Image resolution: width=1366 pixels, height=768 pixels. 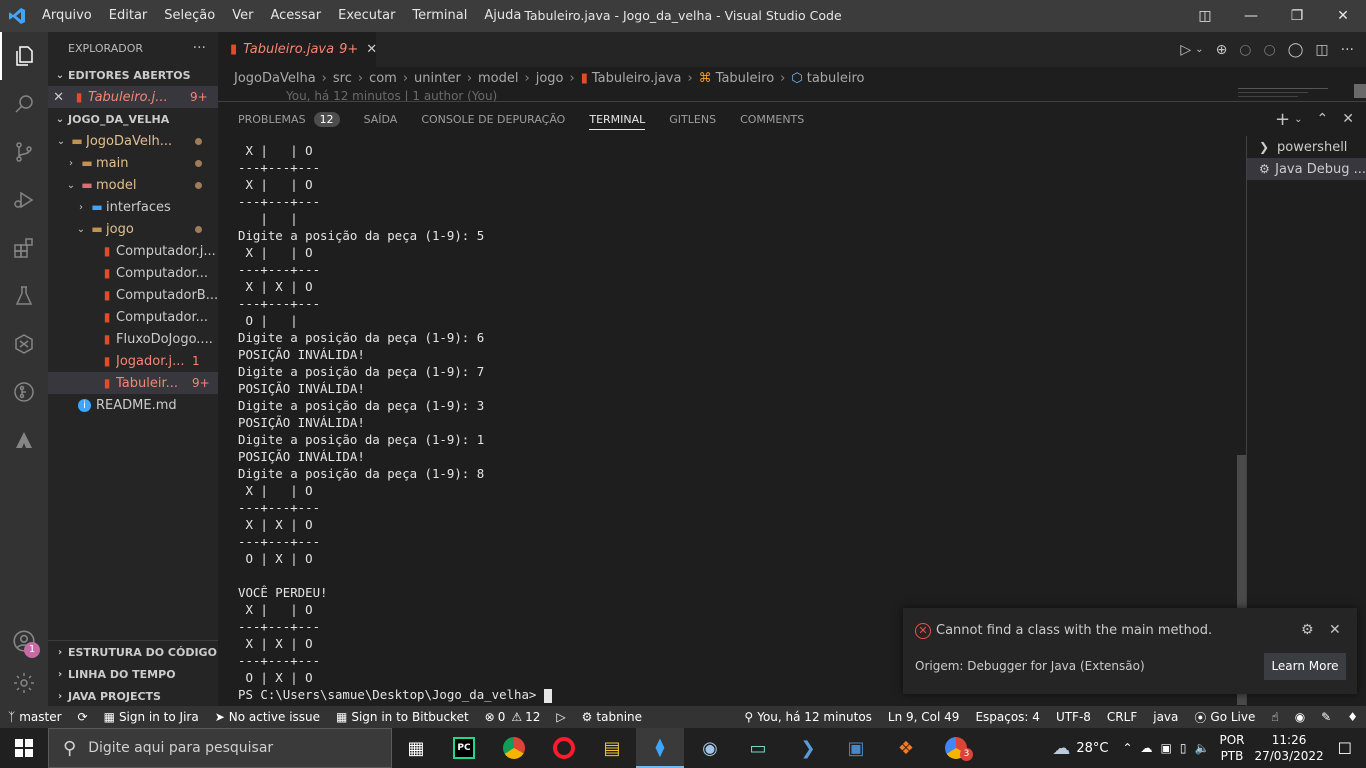 I want to click on explorer-icon, so click(x=24, y=56).